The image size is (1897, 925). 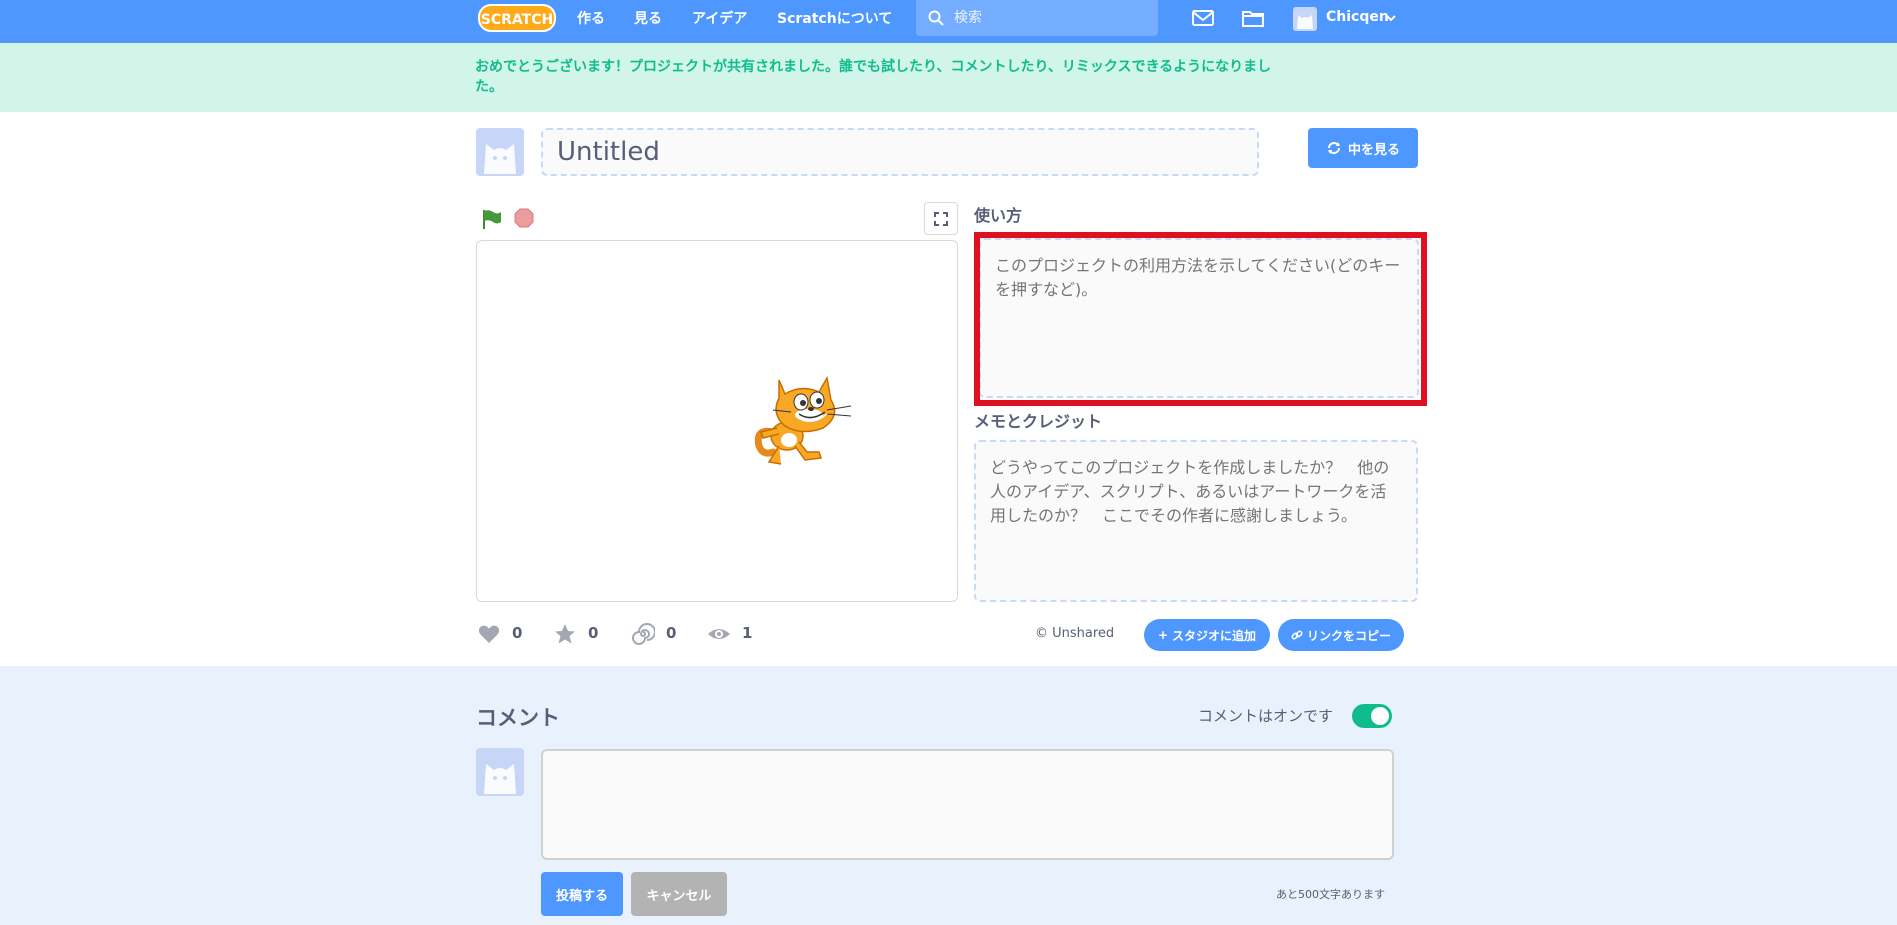 I want to click on instructions-label: 使い方, so click(x=998, y=215).